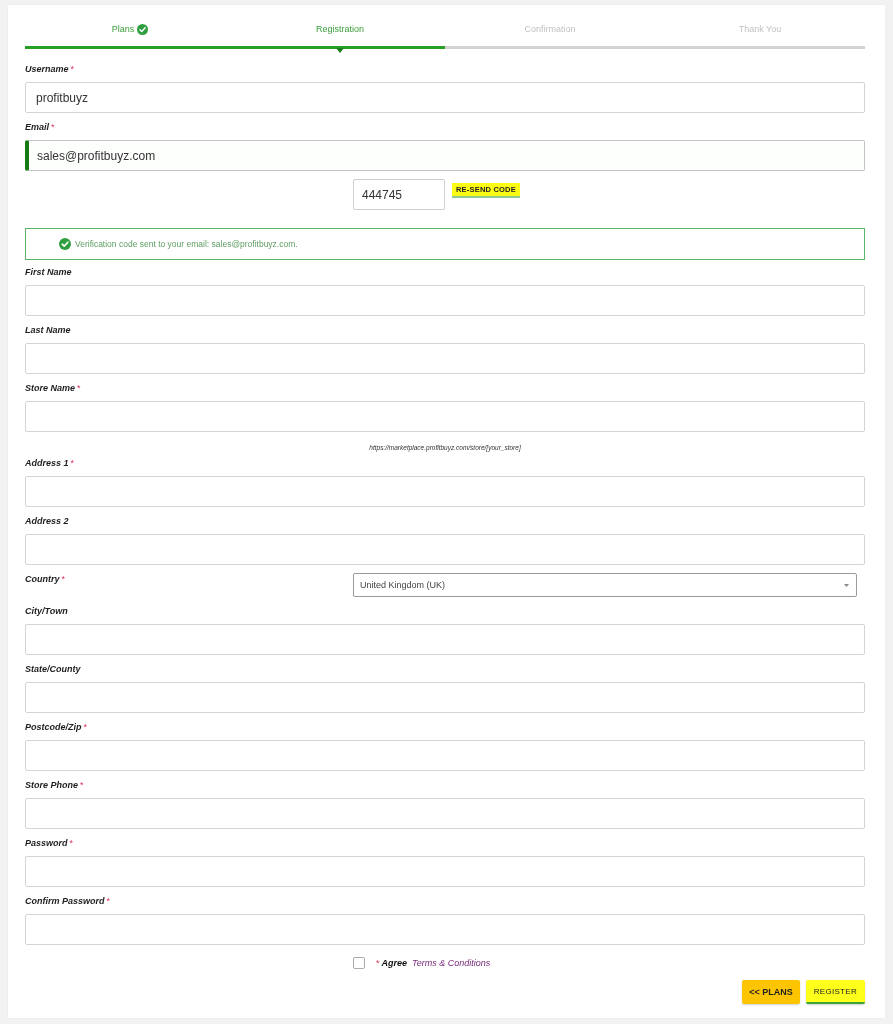 The width and height of the screenshot is (893, 1024). I want to click on field-label: Username, so click(47, 69).